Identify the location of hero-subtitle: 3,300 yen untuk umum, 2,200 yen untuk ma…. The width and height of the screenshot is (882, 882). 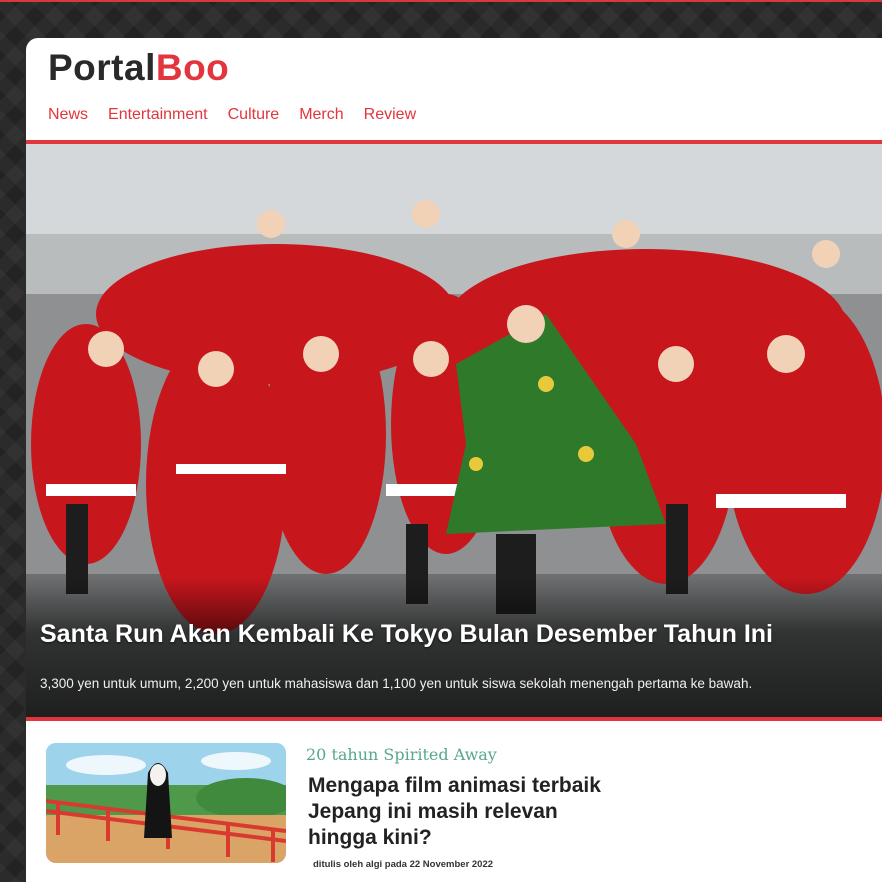
(396, 683).